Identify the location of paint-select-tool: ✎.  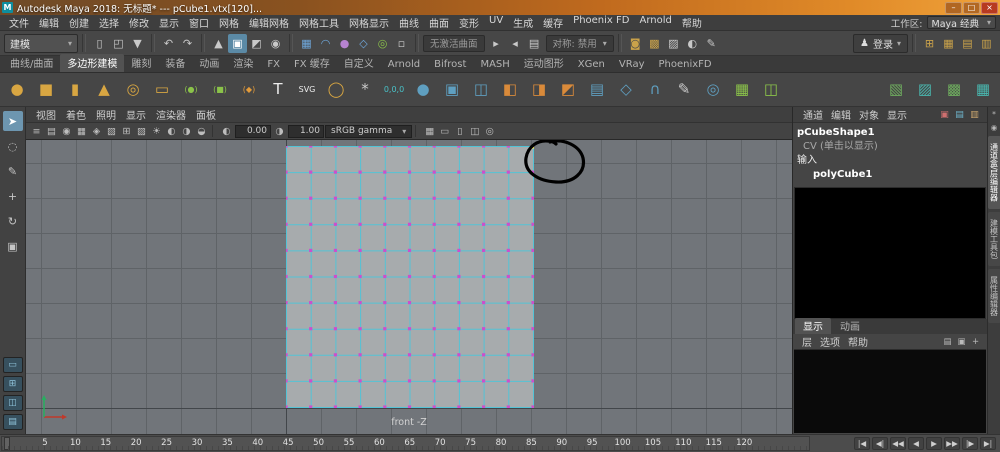
(13, 171).